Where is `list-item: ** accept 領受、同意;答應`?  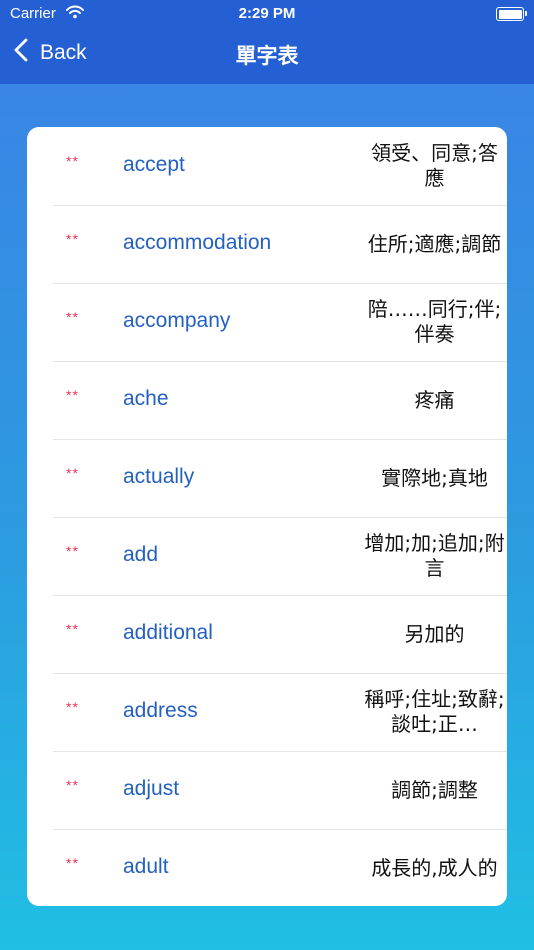 list-item: ** accept 領受、同意;答應 is located at coordinates (267, 166).